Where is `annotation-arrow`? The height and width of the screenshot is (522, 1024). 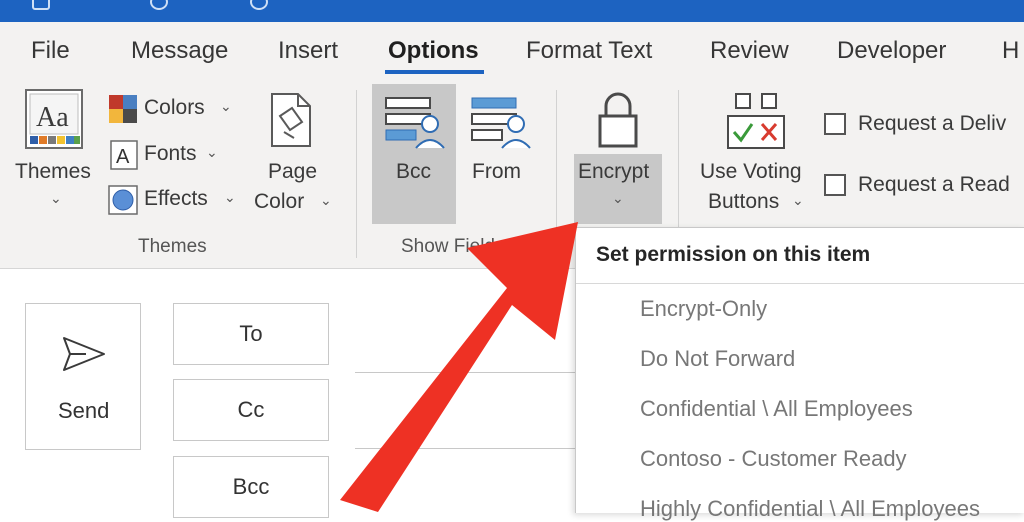 annotation-arrow is located at coordinates (459, 367).